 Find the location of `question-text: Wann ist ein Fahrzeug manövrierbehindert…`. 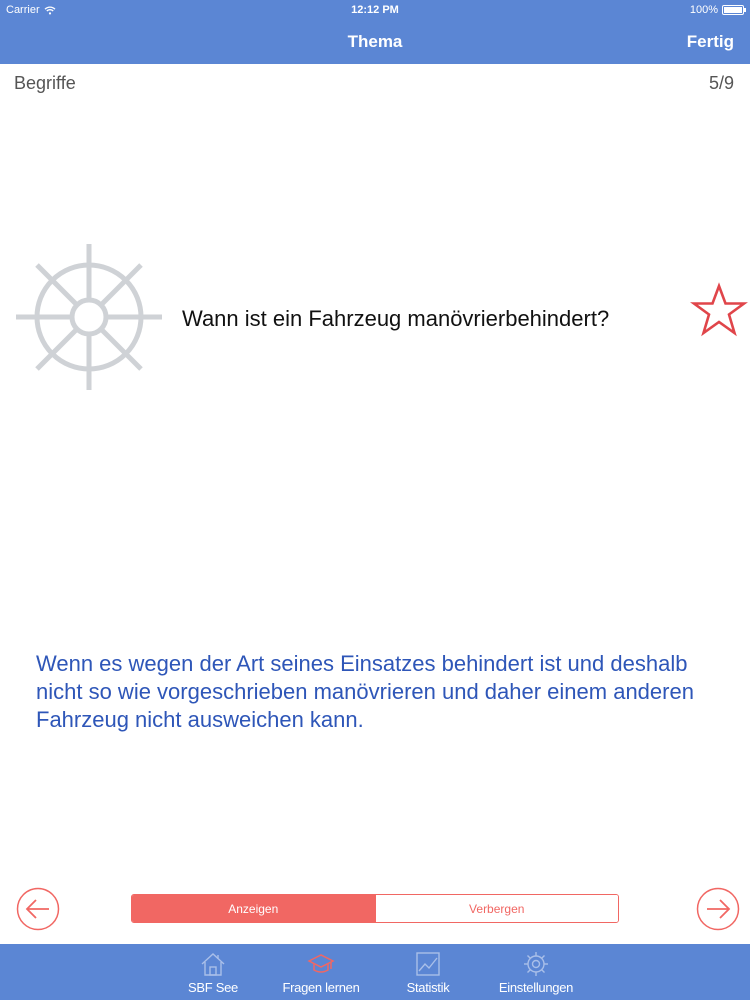

question-text: Wann ist ein Fahrzeug manövrierbehindert… is located at coordinates (396, 318).